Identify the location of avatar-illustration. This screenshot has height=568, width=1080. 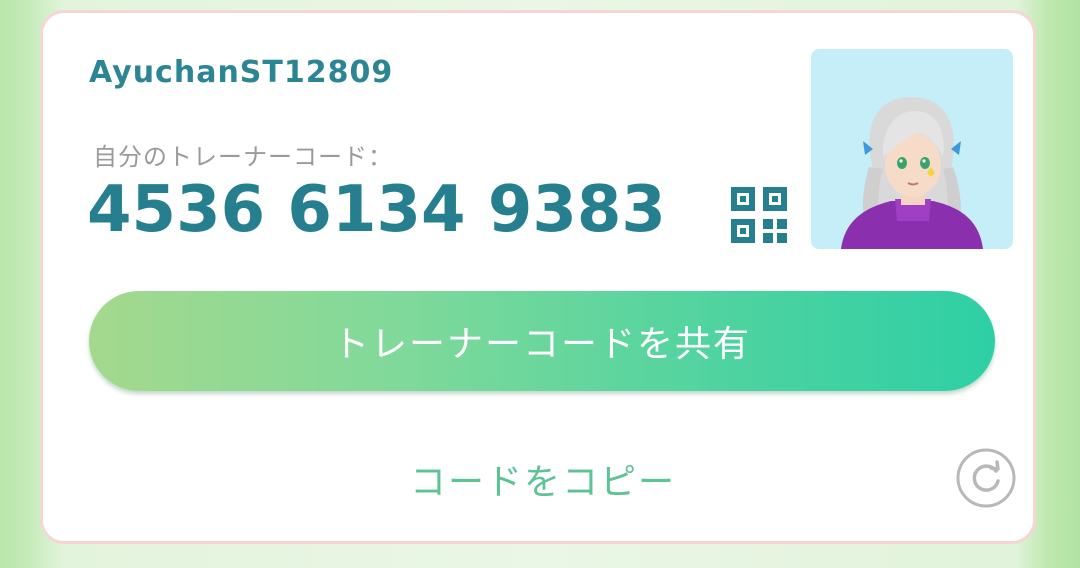
(912, 173).